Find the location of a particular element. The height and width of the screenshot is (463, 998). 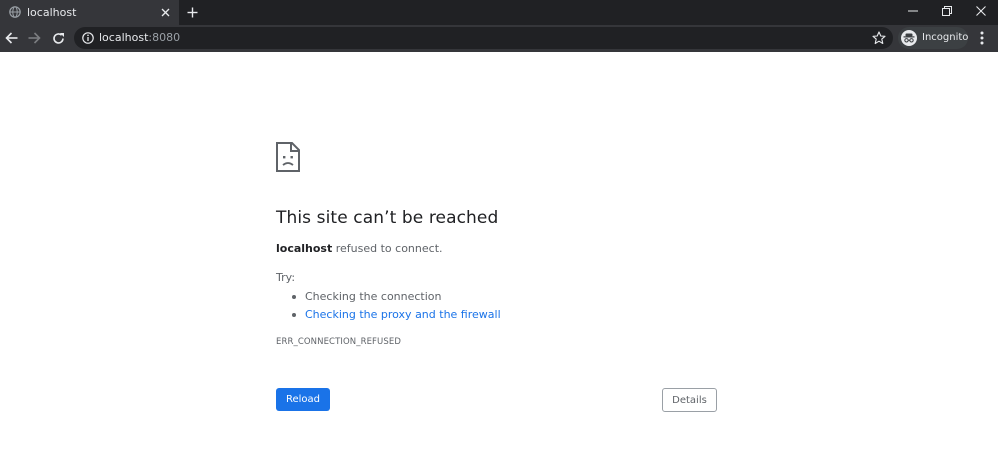

forward-button is located at coordinates (34, 38).